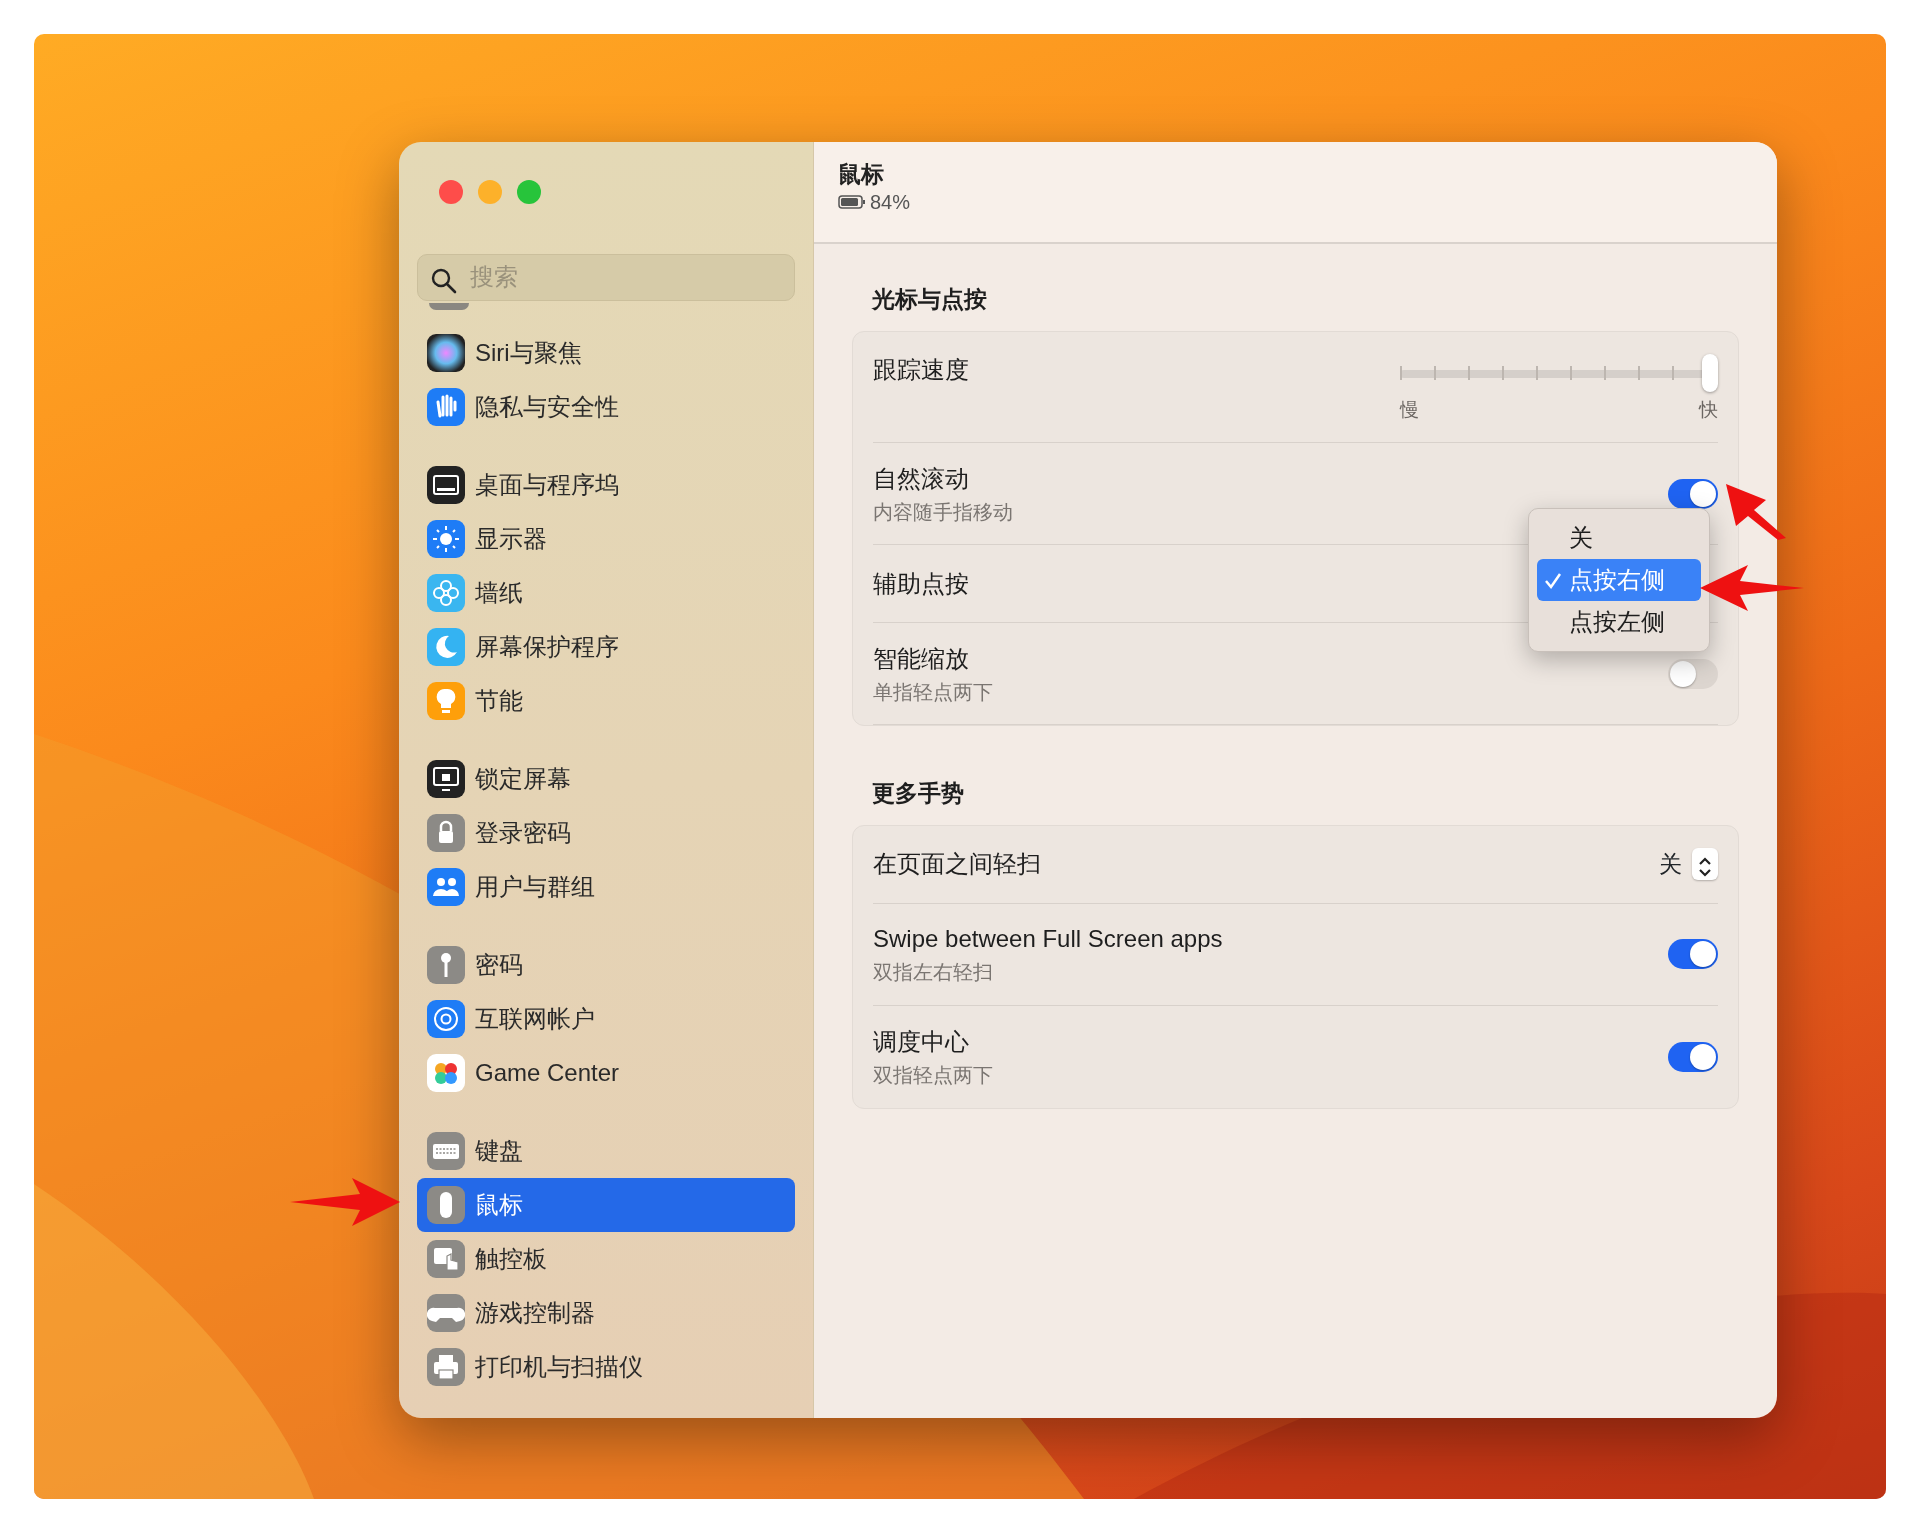 The image size is (1920, 1534). I want to click on setting-description: 双指轻点两下, so click(933, 1075).